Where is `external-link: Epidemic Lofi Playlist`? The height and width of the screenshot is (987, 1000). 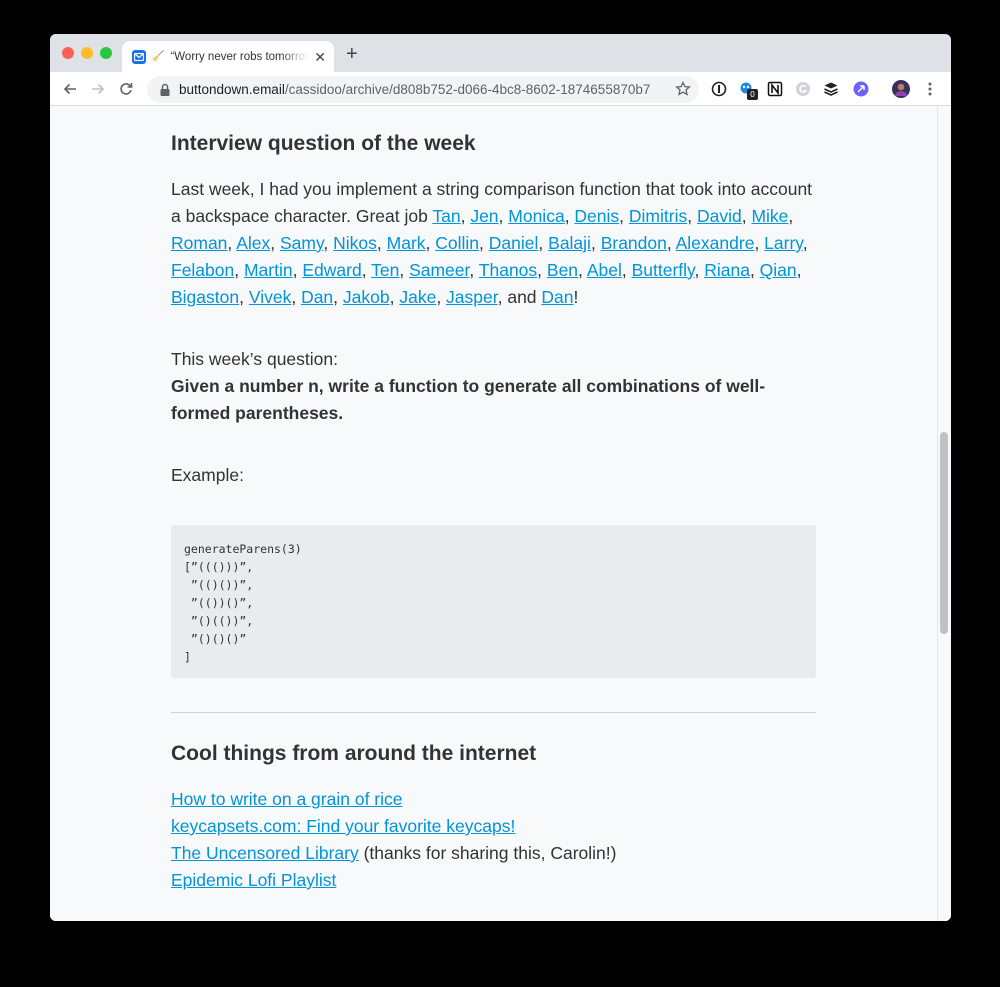
external-link: Epidemic Lofi Playlist is located at coordinates (253, 880).